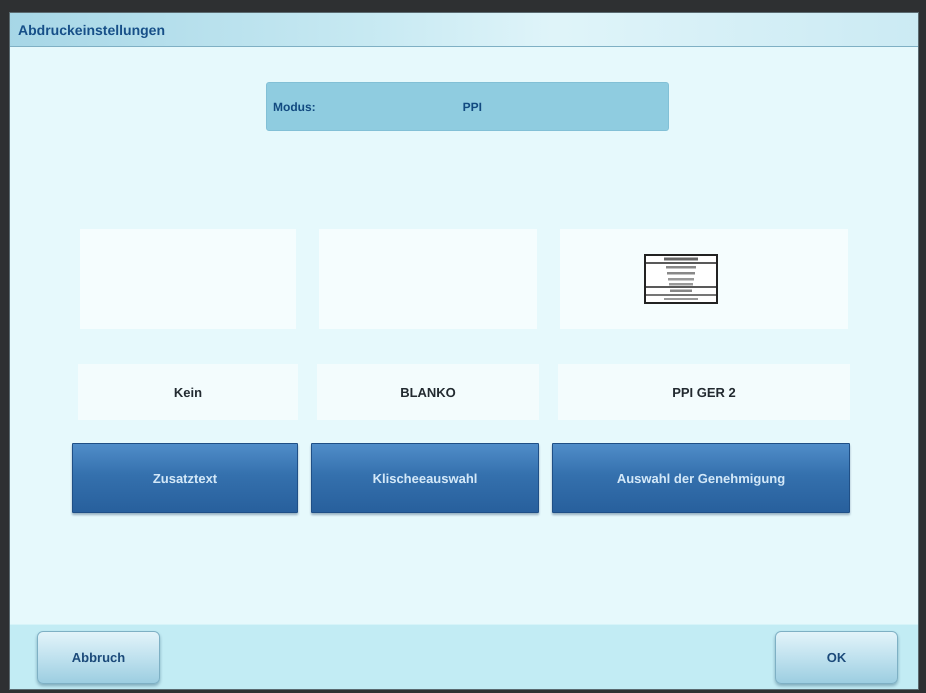  Describe the element at coordinates (425, 478) in the screenshot. I see `option-button: Klischeeauswahl` at that location.